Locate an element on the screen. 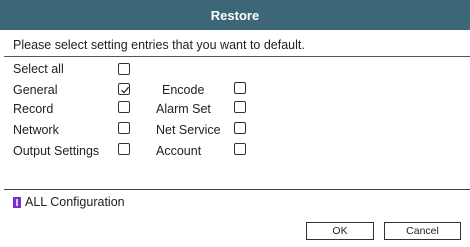 The image size is (470, 247). select-all-label: Select all is located at coordinates (38, 69).